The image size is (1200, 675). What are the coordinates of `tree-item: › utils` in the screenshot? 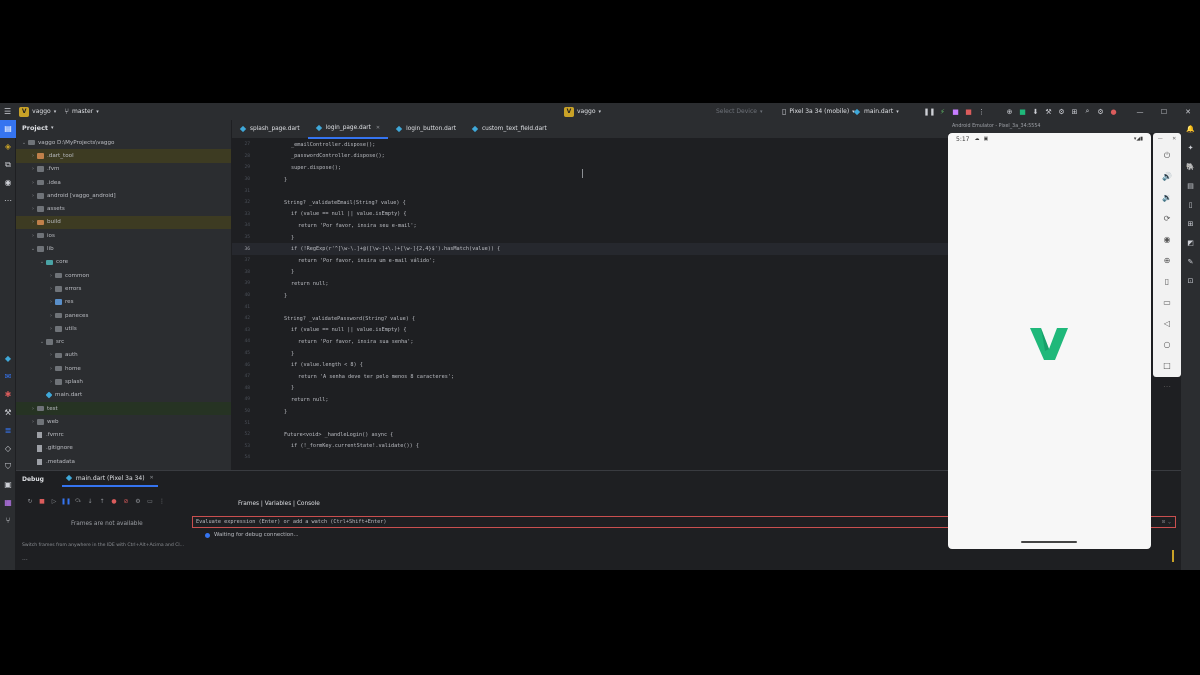 It's located at (123, 328).